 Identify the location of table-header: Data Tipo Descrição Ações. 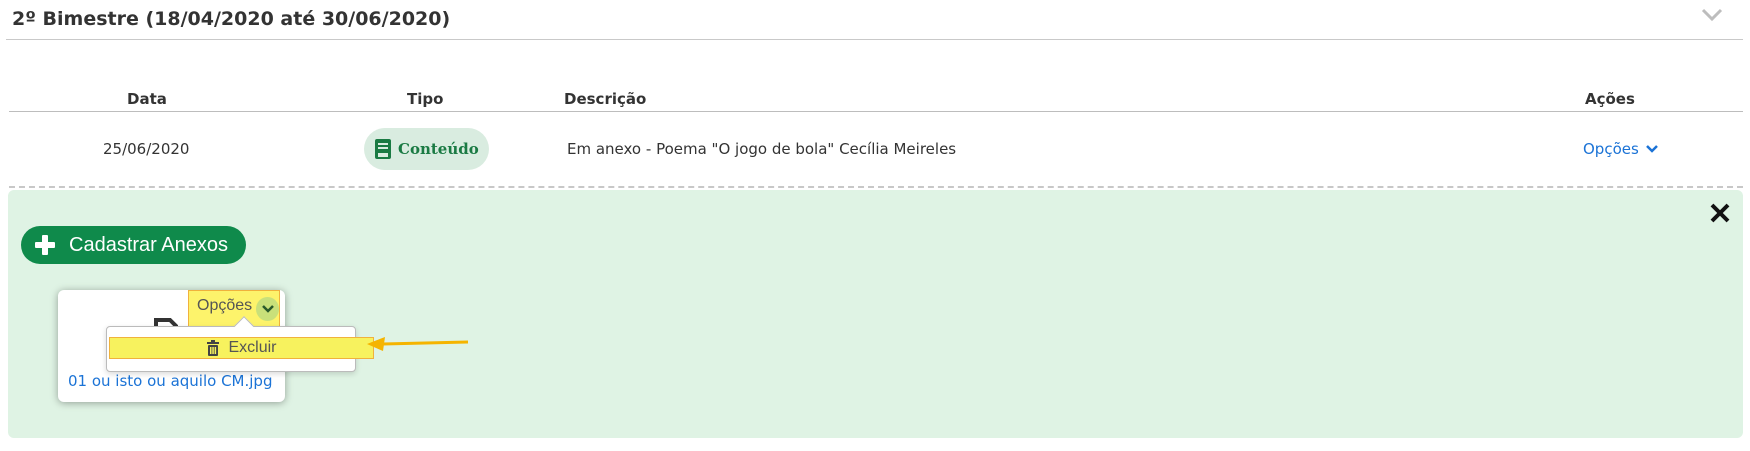
(876, 98).